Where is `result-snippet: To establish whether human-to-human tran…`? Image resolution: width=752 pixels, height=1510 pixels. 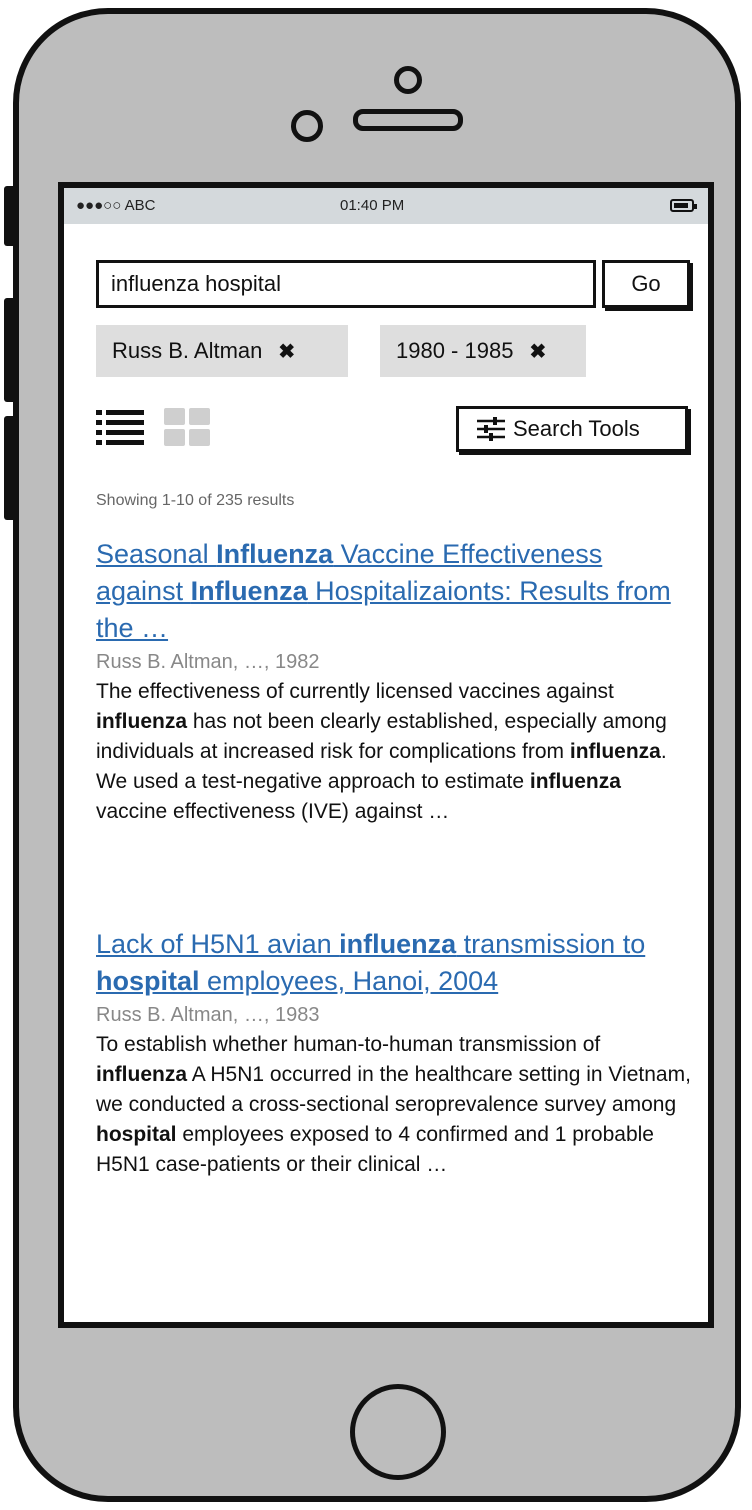 result-snippet: To establish whether human-to-human tran… is located at coordinates (393, 1104).